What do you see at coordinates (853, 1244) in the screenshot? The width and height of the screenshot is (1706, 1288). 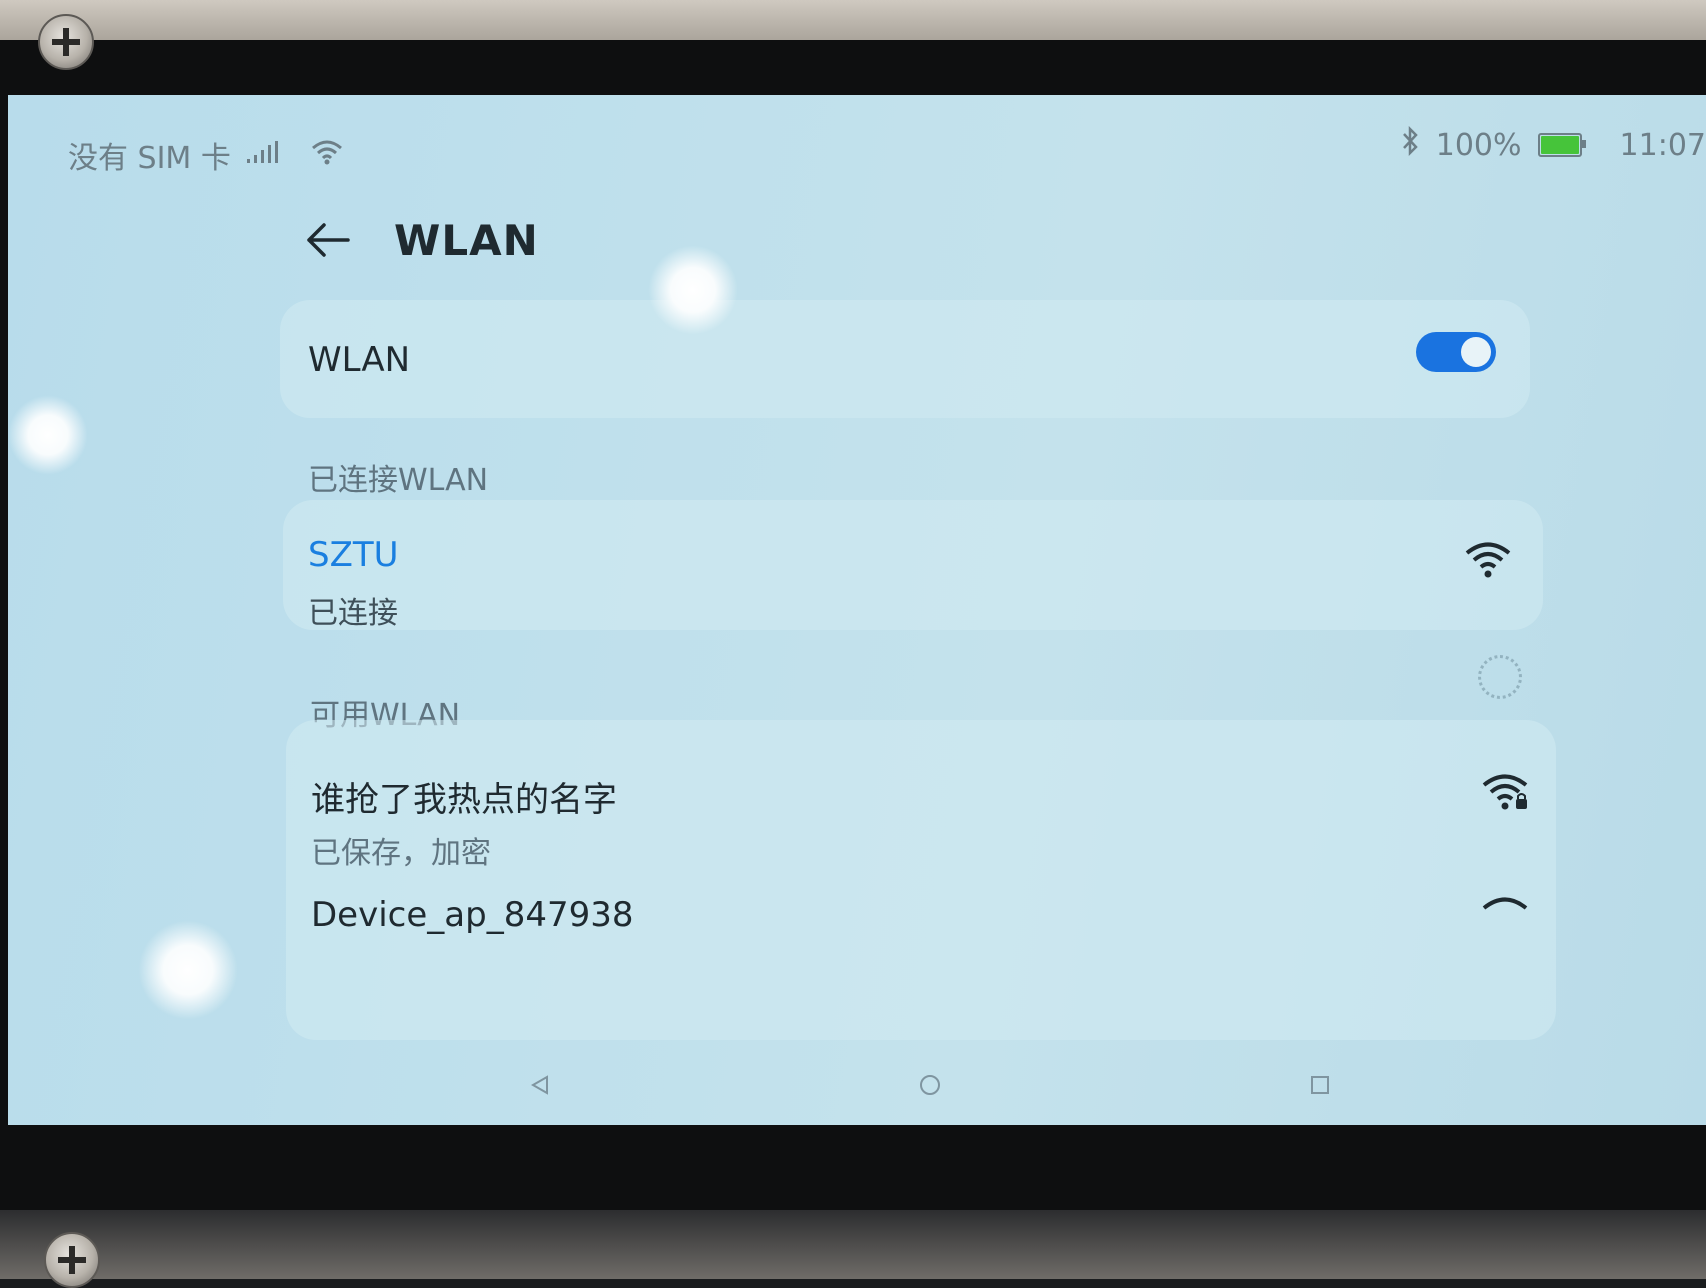 I see `photo-bottom-surround` at bounding box center [853, 1244].